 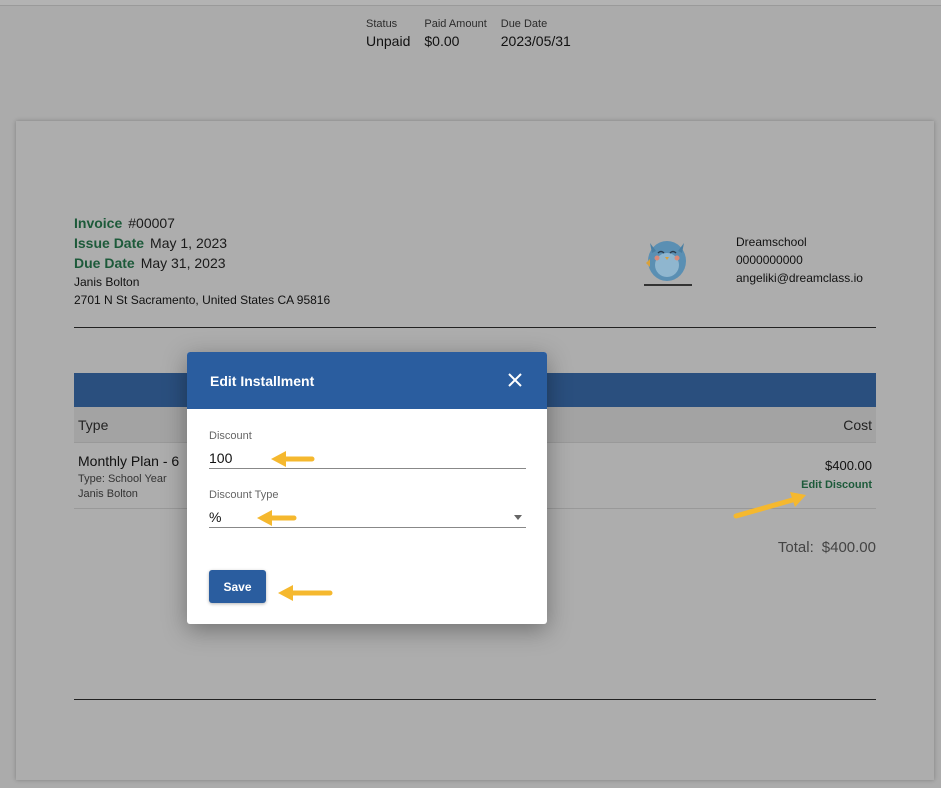 I want to click on discount-field: Discount 100, so click(x=367, y=449).